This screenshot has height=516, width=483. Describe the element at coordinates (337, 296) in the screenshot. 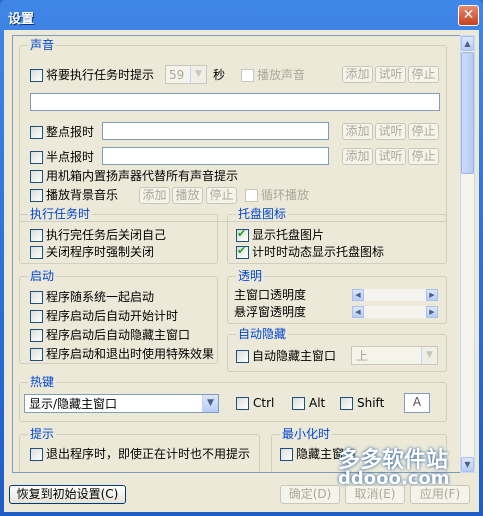

I see `group-transparency: 透明 主窗口透明度 ◀ ▶ 悬浮窗透明度 ◀ ▶` at that location.